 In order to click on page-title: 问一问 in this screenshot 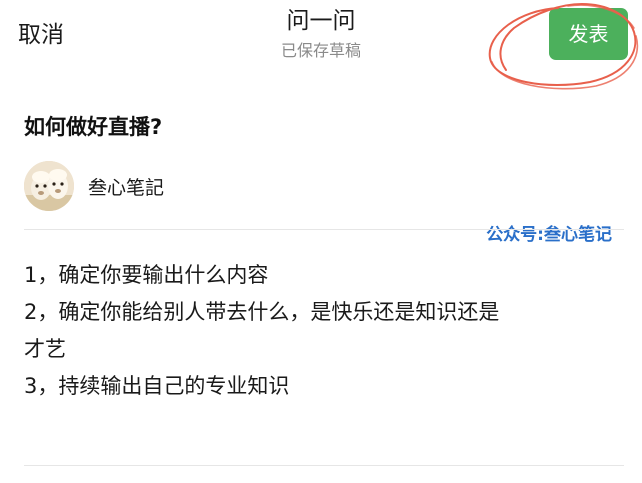, I will do `click(321, 21)`.